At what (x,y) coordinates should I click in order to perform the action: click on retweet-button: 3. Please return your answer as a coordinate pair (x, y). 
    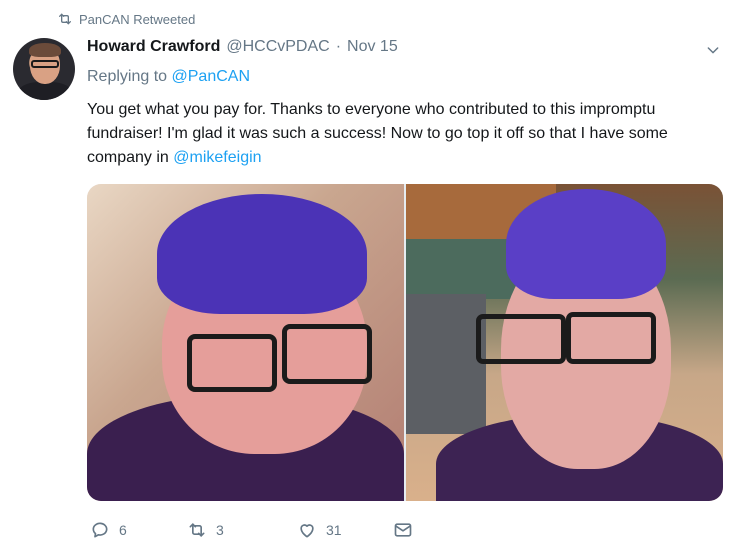
    Looking at the image, I should click on (242, 530).